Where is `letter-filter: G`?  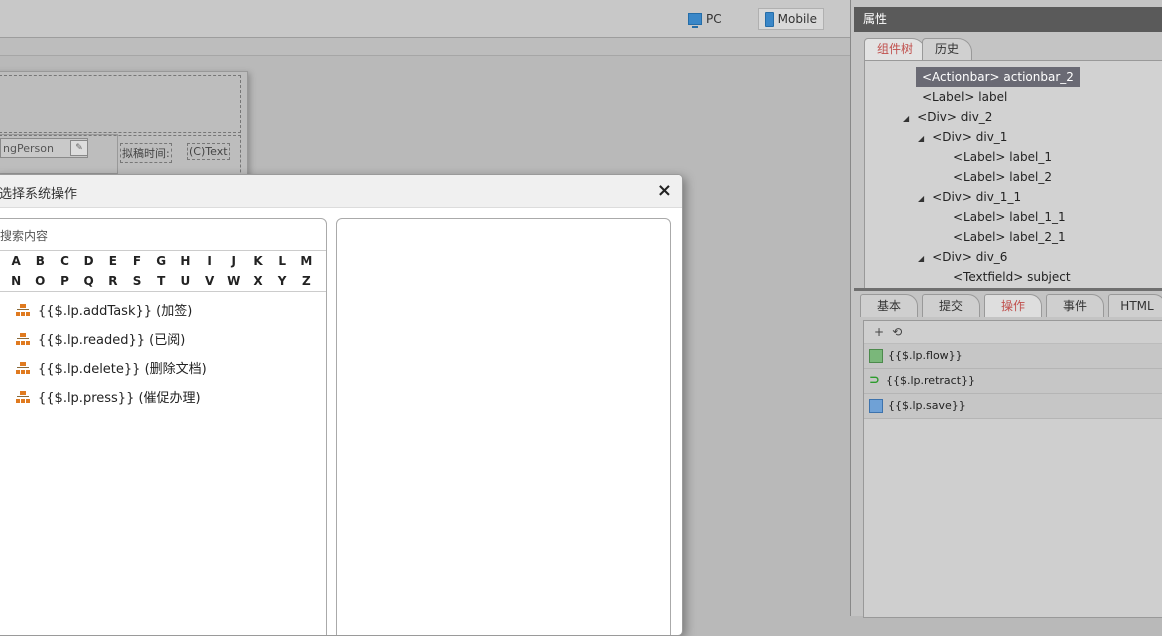 letter-filter: G is located at coordinates (161, 261).